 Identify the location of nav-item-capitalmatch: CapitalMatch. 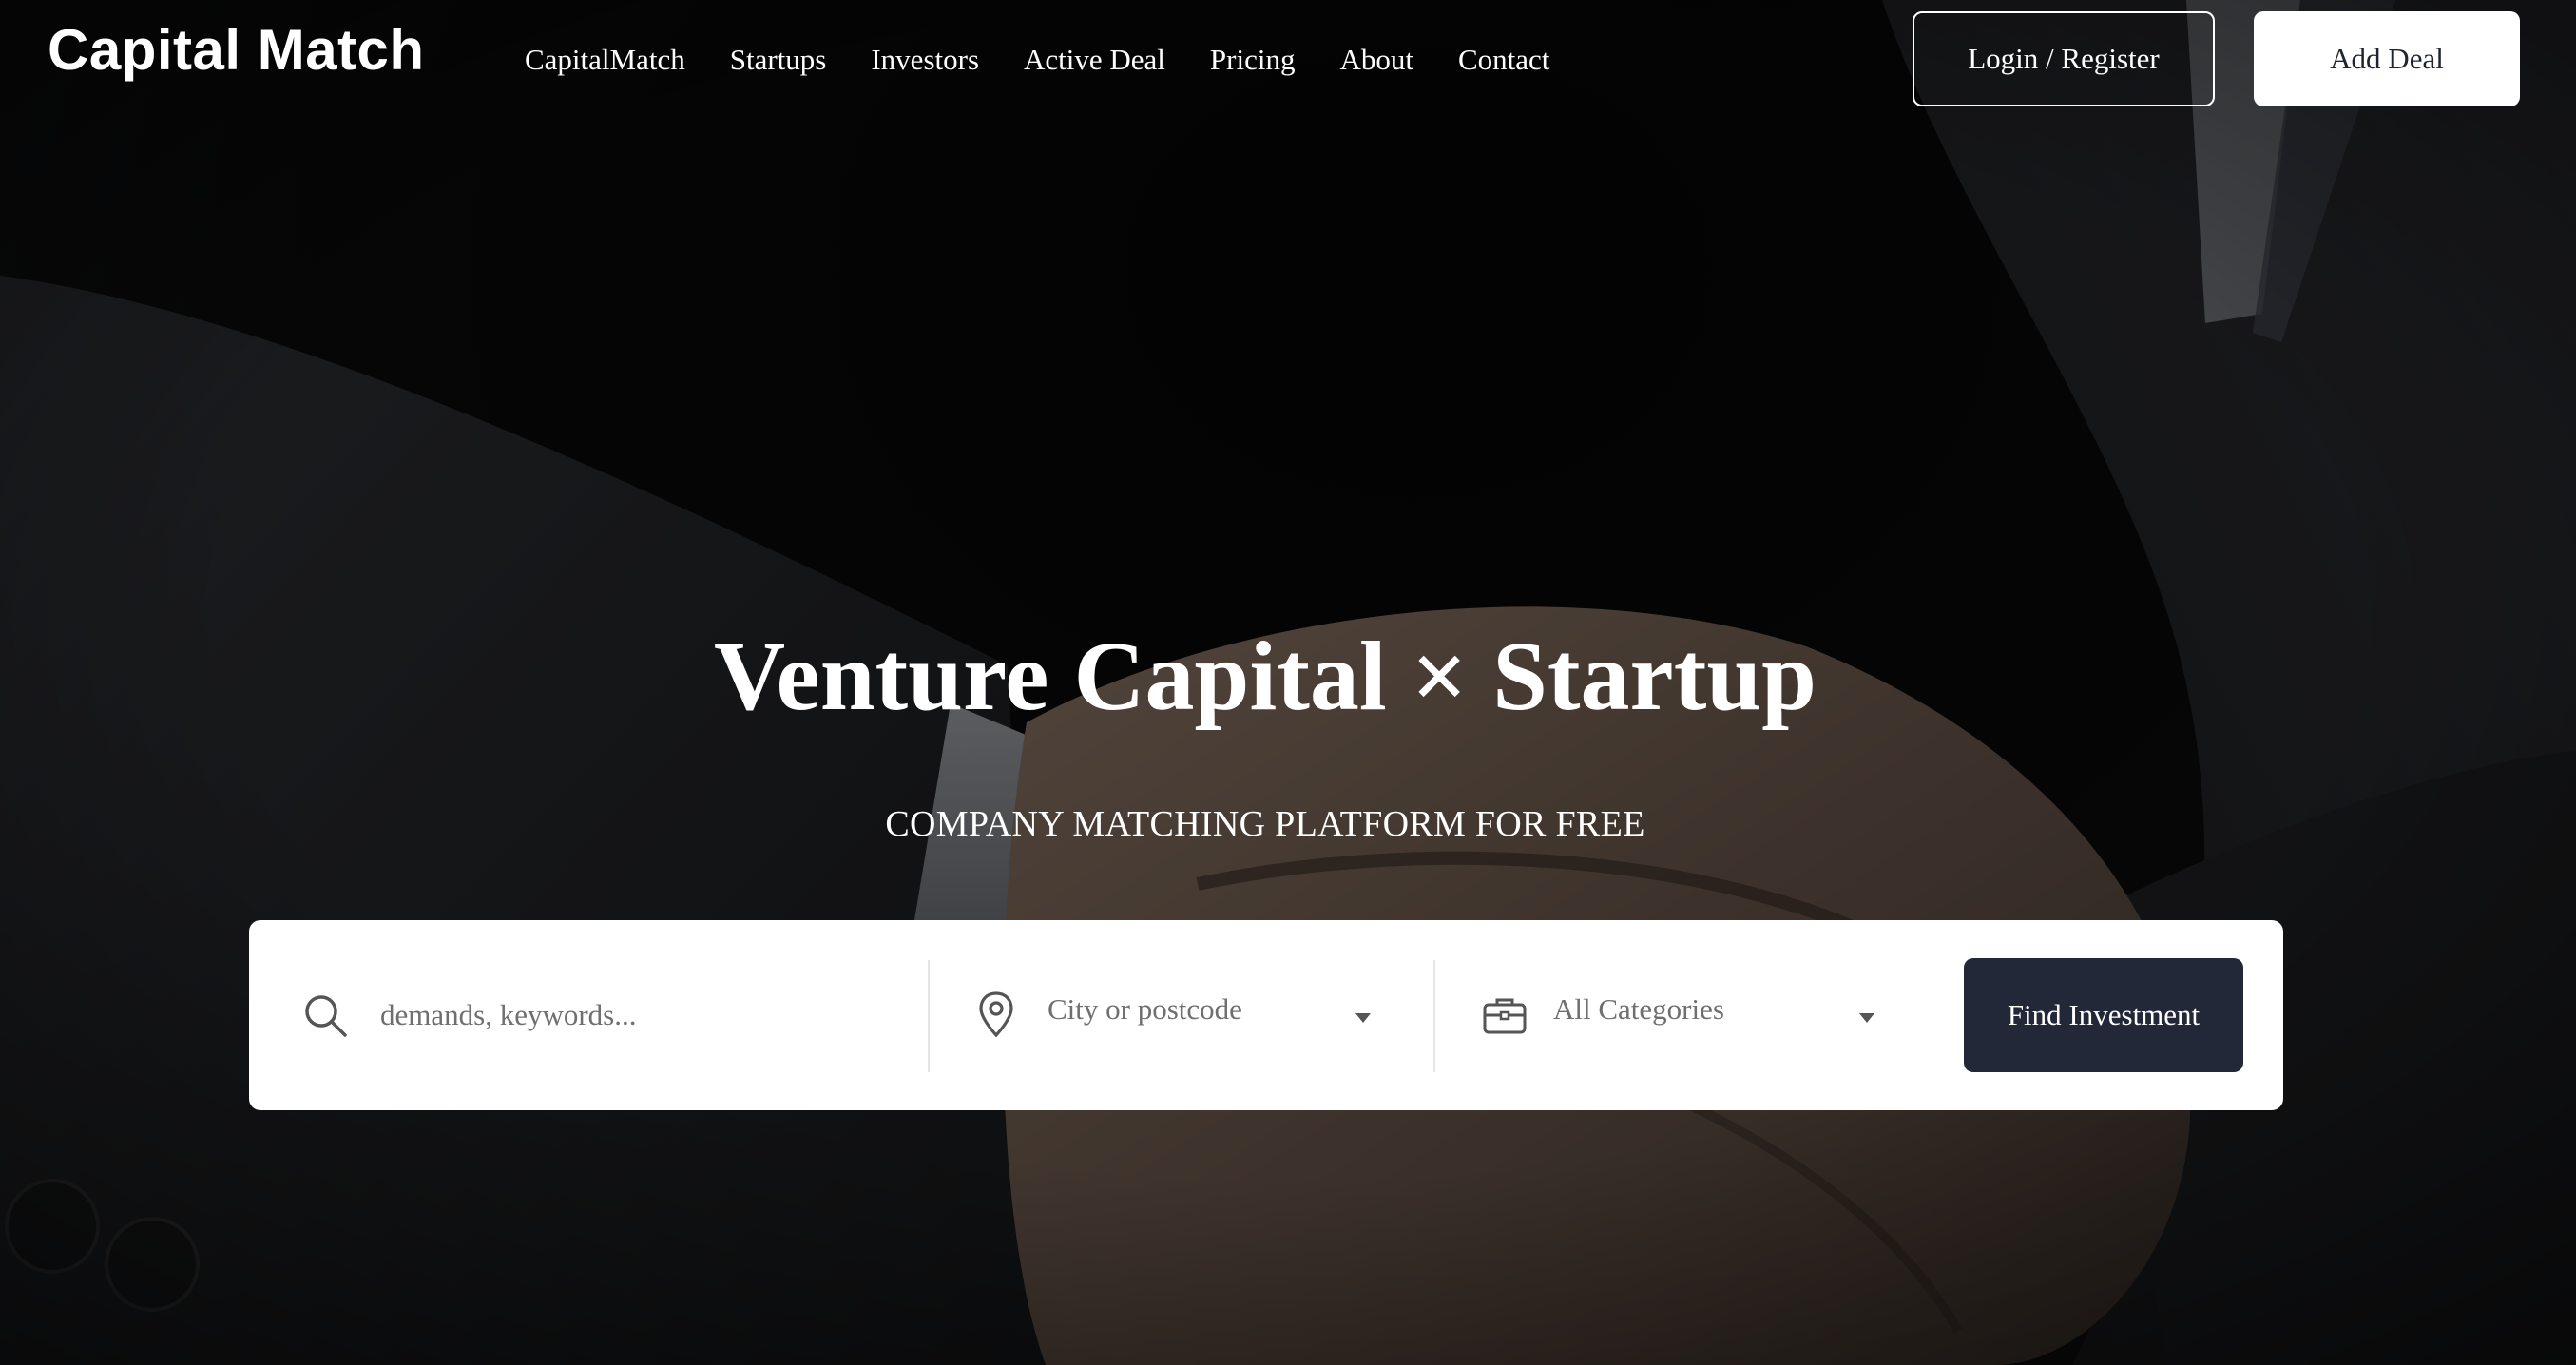
(605, 60).